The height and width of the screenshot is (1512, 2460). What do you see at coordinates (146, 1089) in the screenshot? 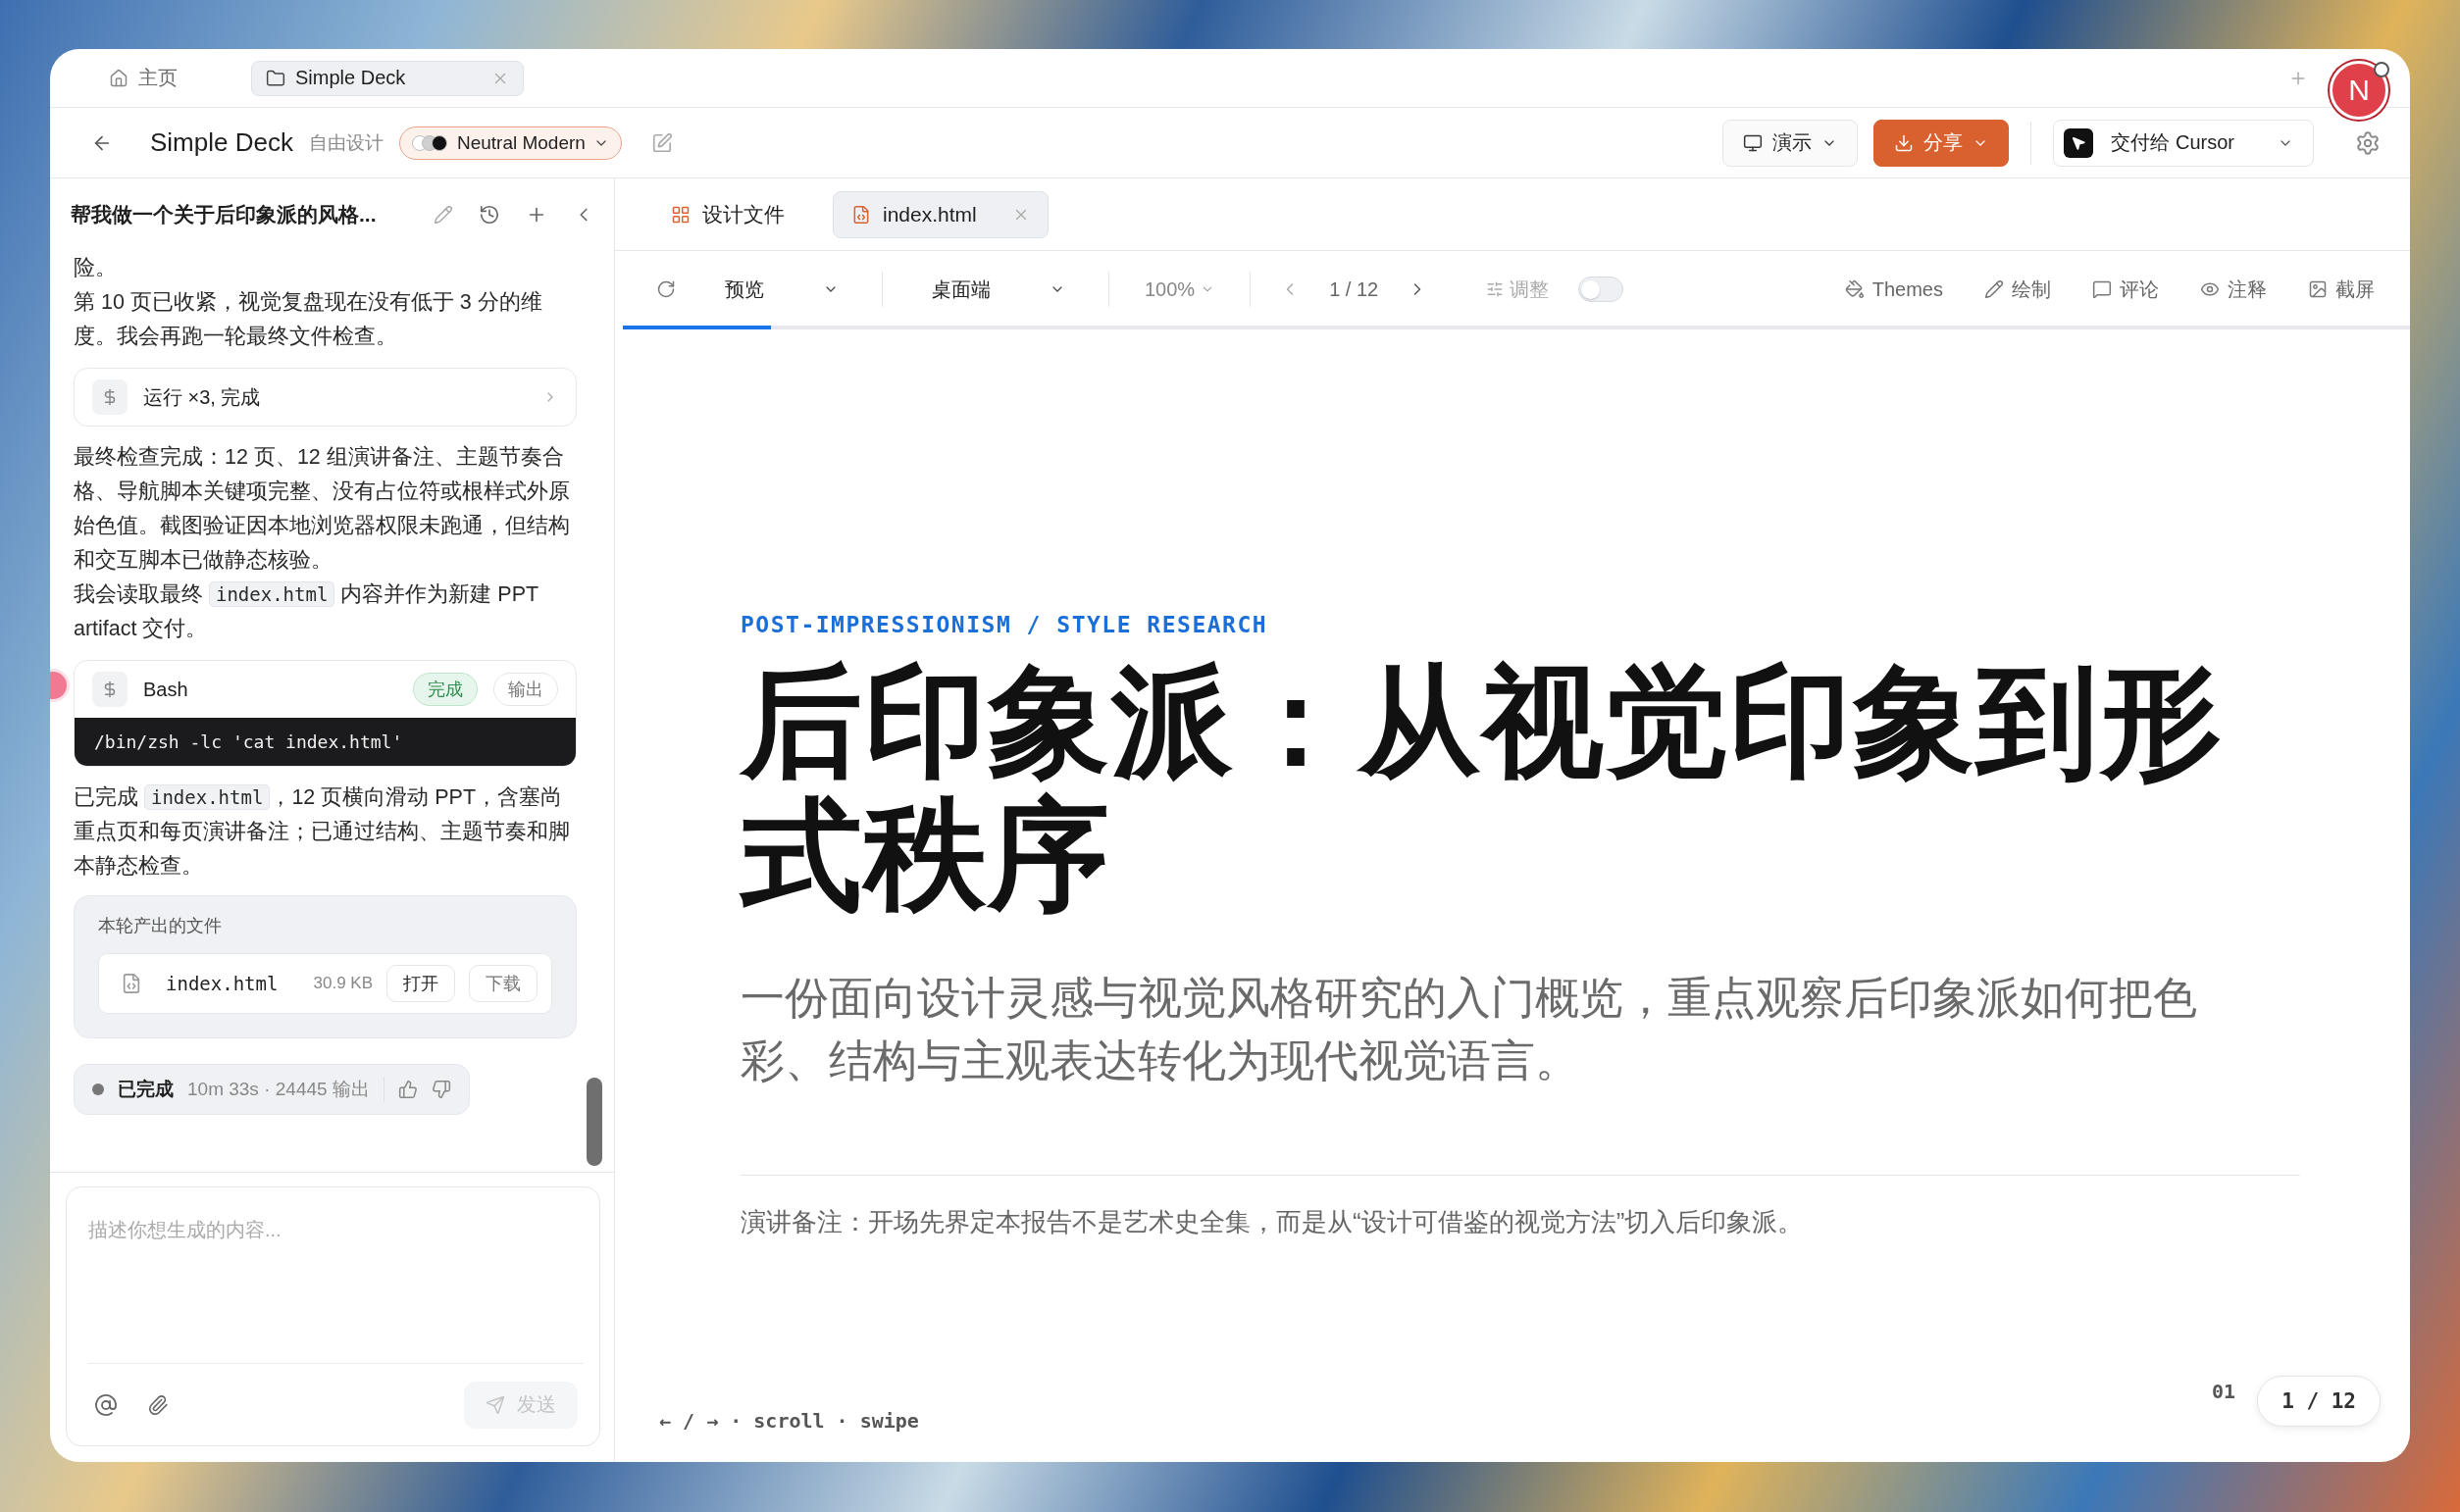
I see `status-label: 已完成` at bounding box center [146, 1089].